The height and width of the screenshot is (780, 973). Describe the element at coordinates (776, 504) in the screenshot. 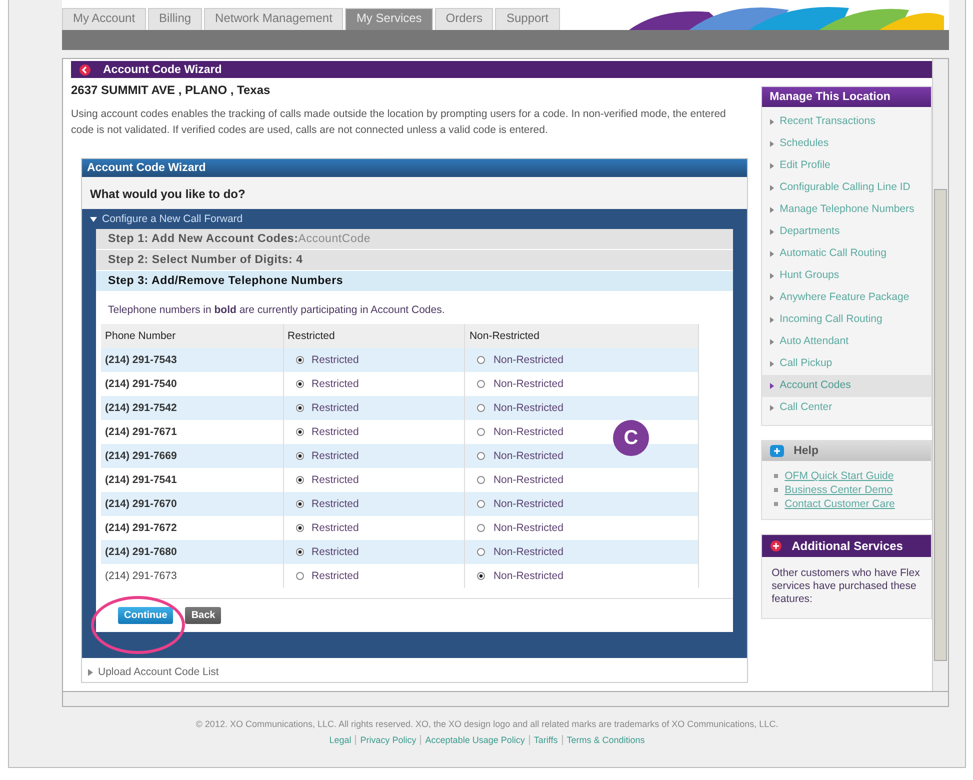

I see `bullet-icon` at that location.